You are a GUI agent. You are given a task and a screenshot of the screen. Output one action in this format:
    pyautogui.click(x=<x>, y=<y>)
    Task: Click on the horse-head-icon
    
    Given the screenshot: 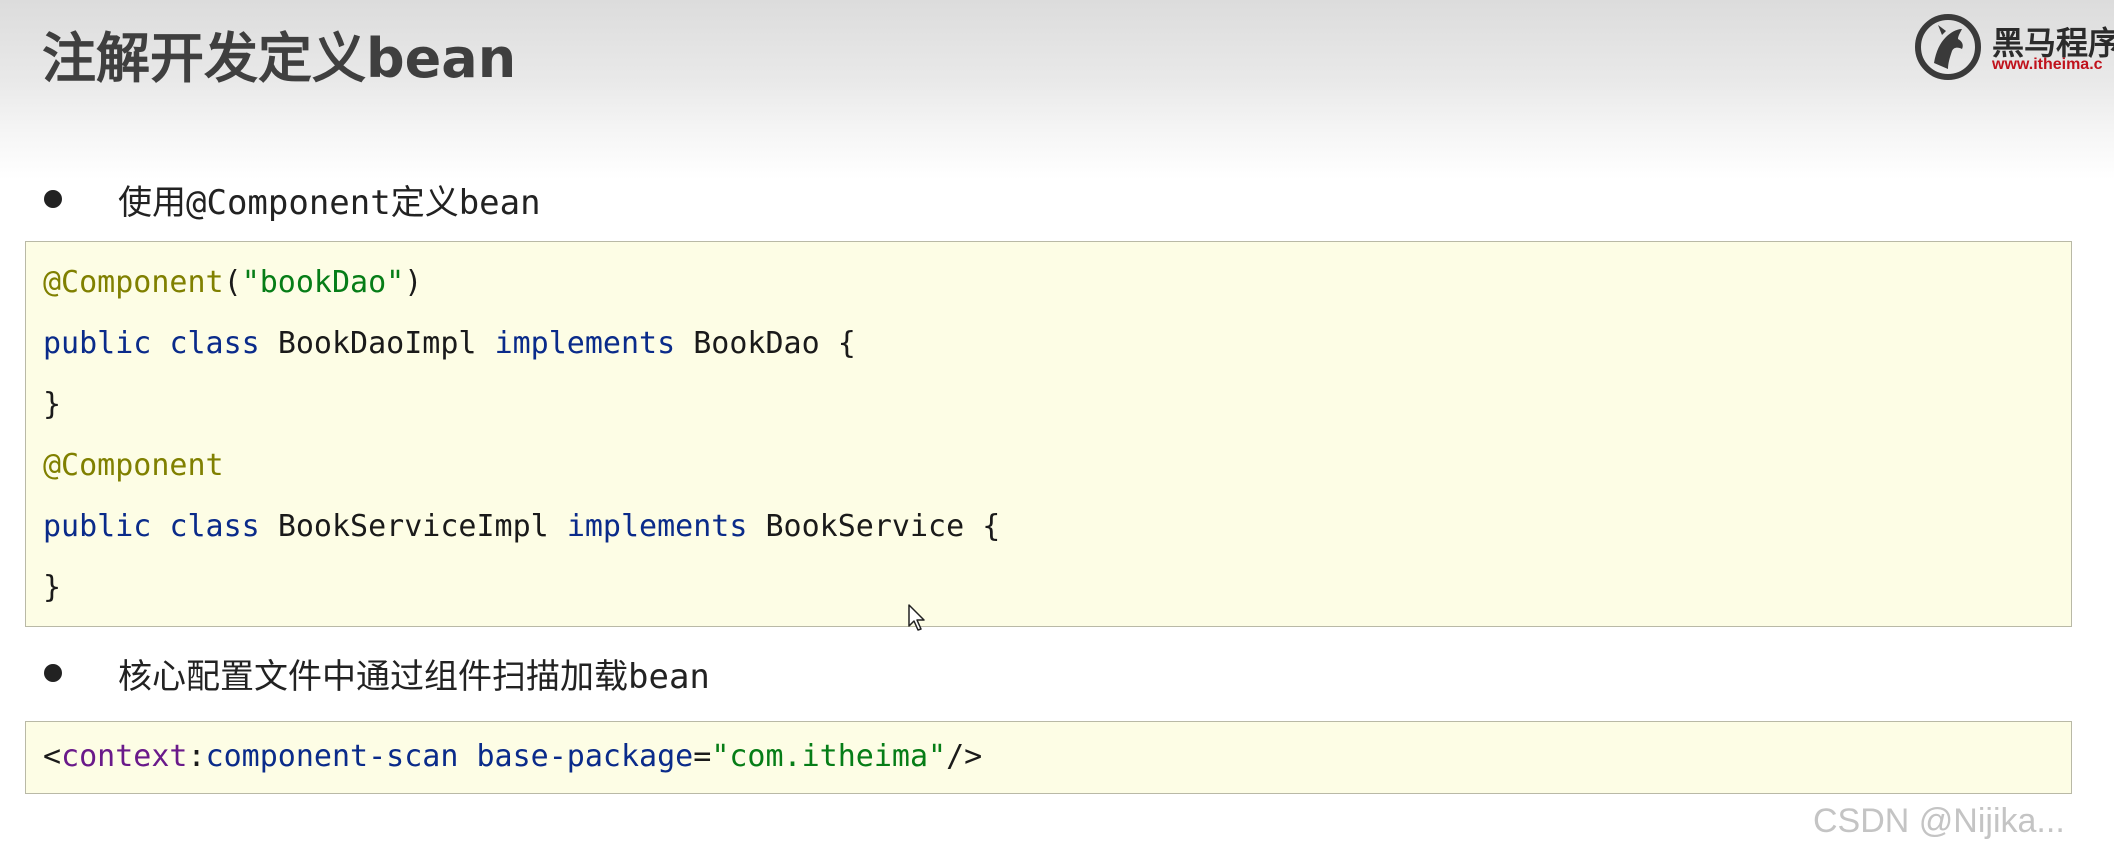 What is the action you would take?
    pyautogui.click(x=1949, y=48)
    